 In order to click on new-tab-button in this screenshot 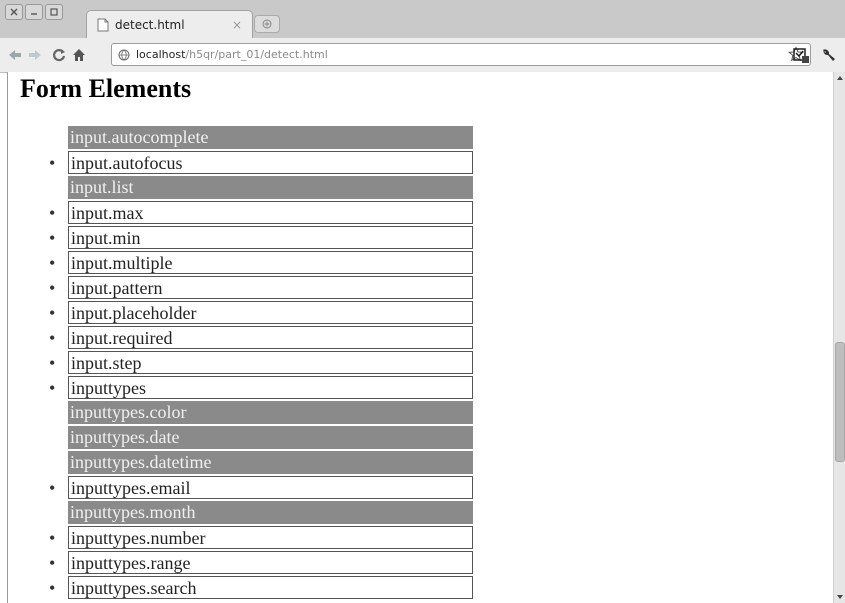, I will do `click(267, 24)`.